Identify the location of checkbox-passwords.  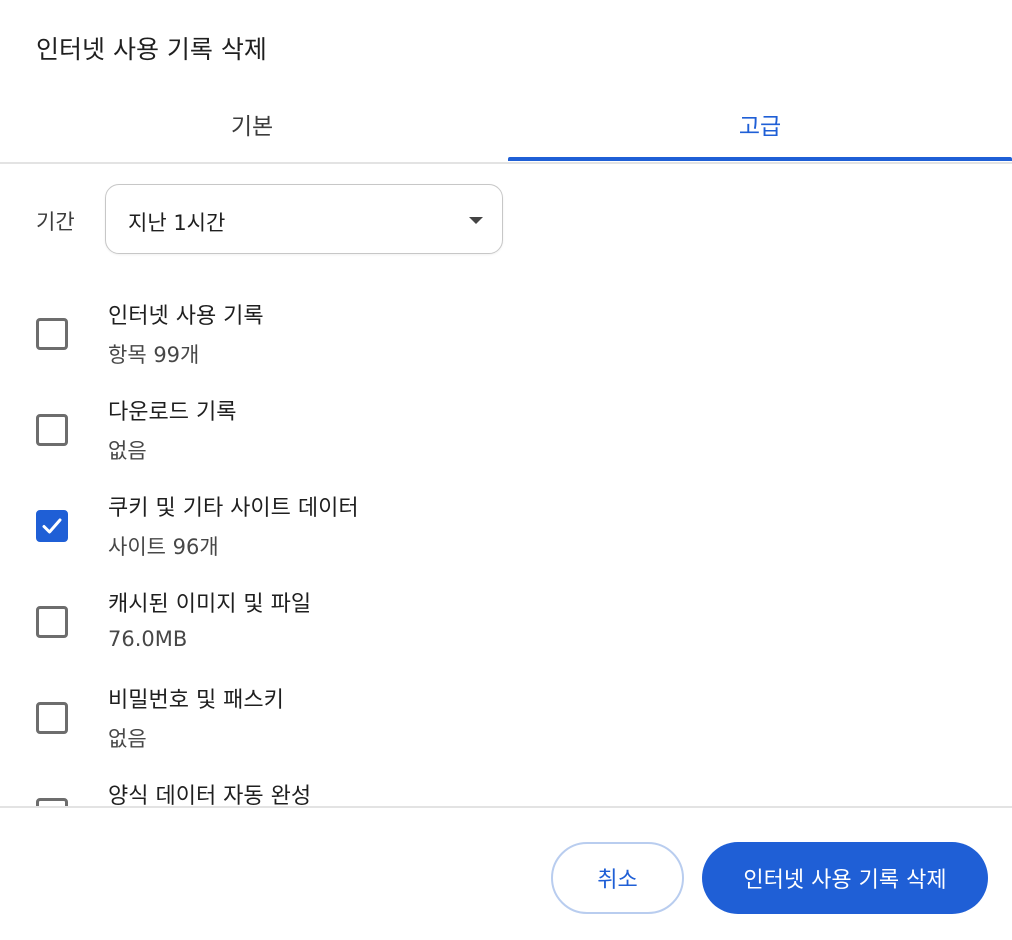
(52, 718).